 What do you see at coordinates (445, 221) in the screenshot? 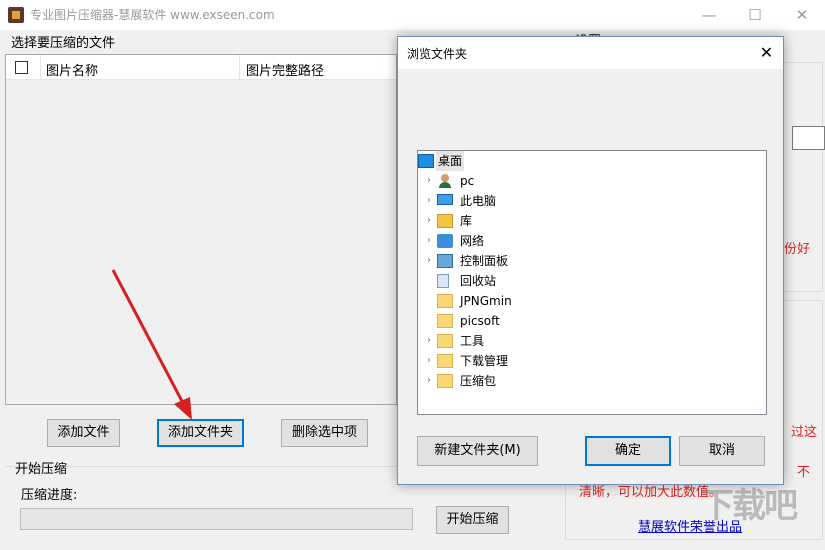
I see `library-icon` at bounding box center [445, 221].